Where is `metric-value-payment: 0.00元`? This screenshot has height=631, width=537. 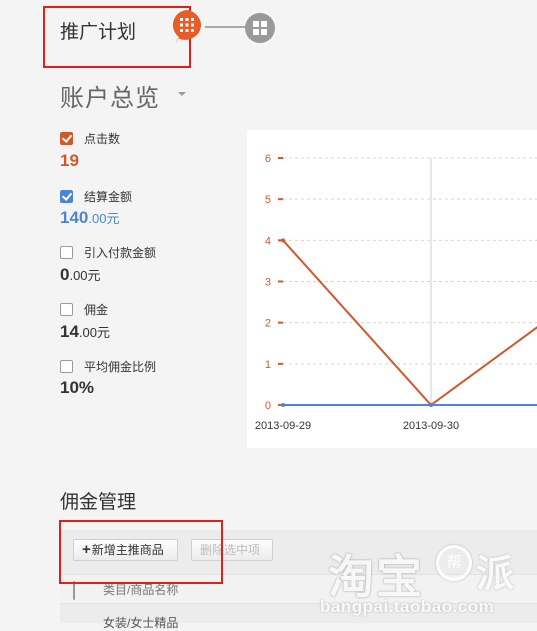
metric-value-payment: 0.00元 is located at coordinates (80, 274).